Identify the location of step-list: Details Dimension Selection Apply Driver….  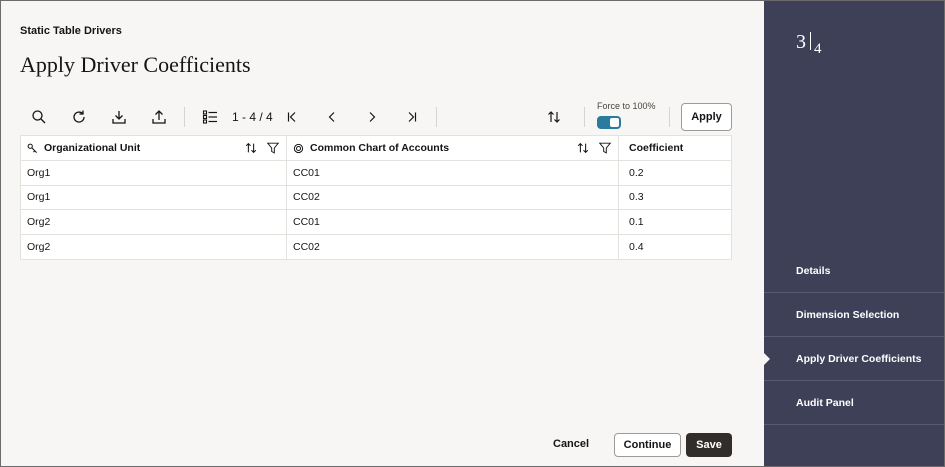
(853, 337).